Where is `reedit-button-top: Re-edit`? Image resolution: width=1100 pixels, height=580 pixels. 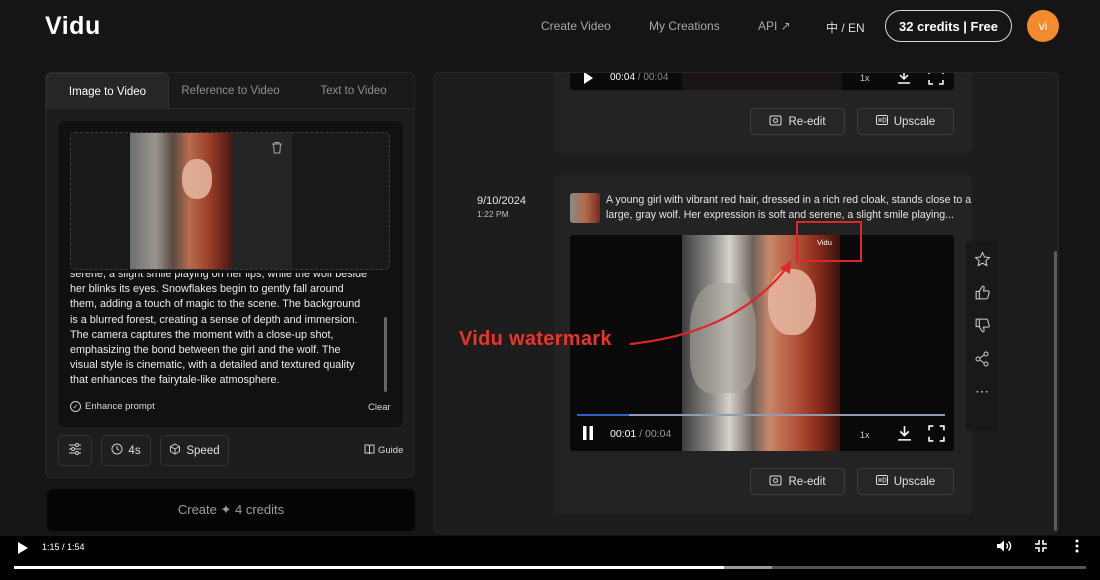 reedit-button-top: Re-edit is located at coordinates (797, 121).